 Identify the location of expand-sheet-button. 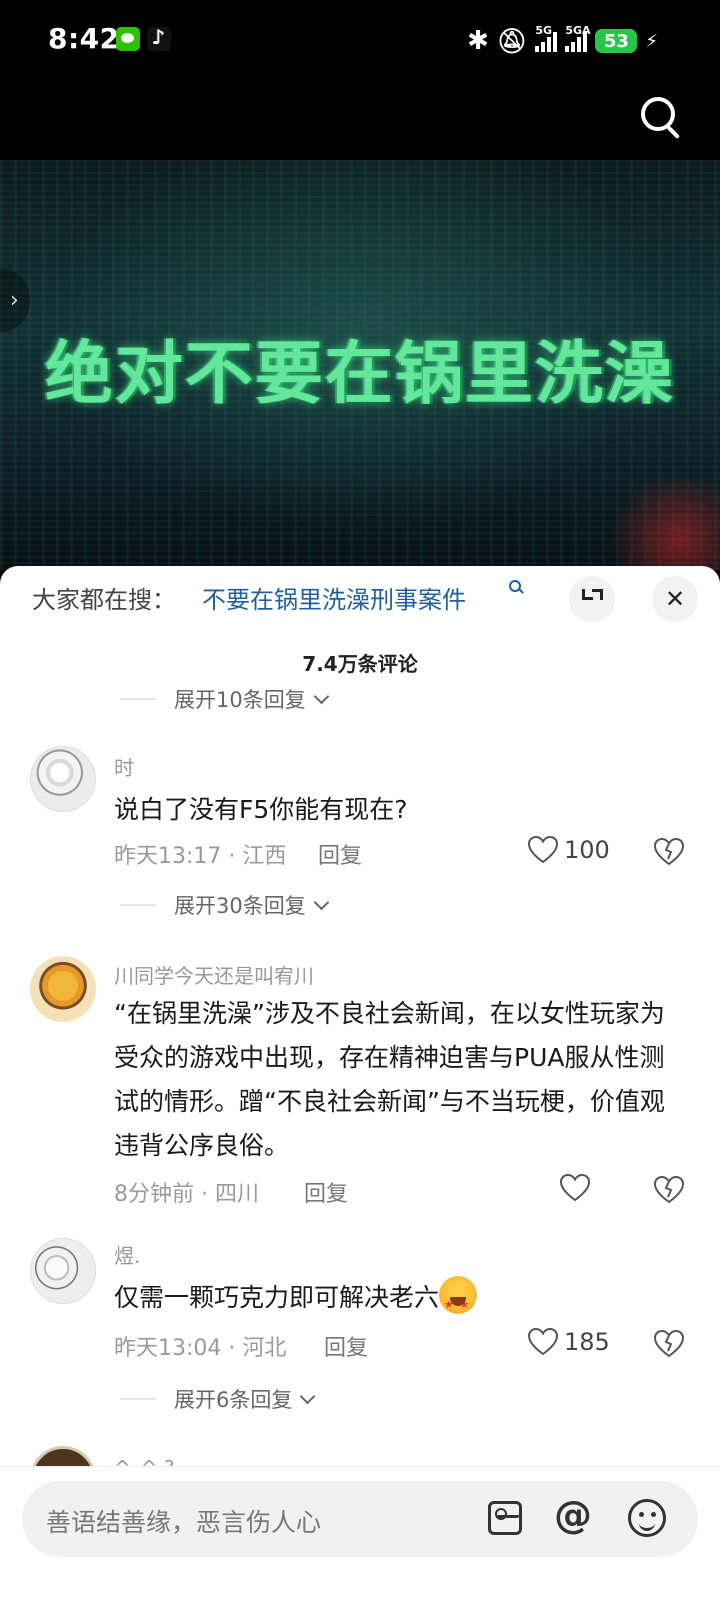
(592, 599).